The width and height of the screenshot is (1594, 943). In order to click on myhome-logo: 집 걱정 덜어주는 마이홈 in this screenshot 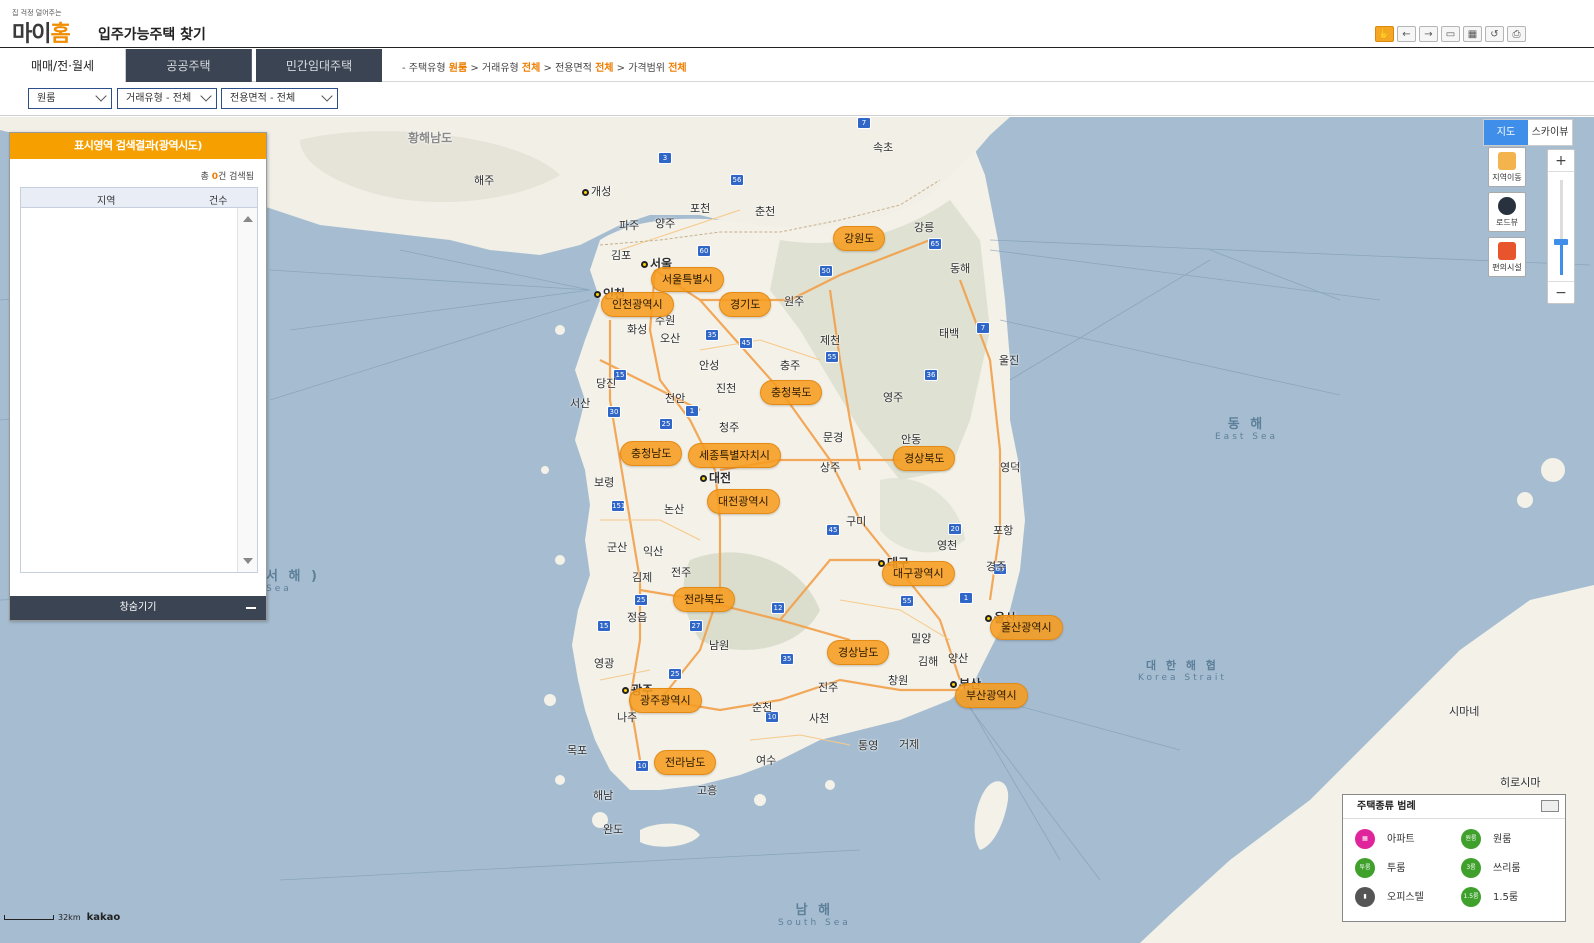, I will do `click(52, 27)`.